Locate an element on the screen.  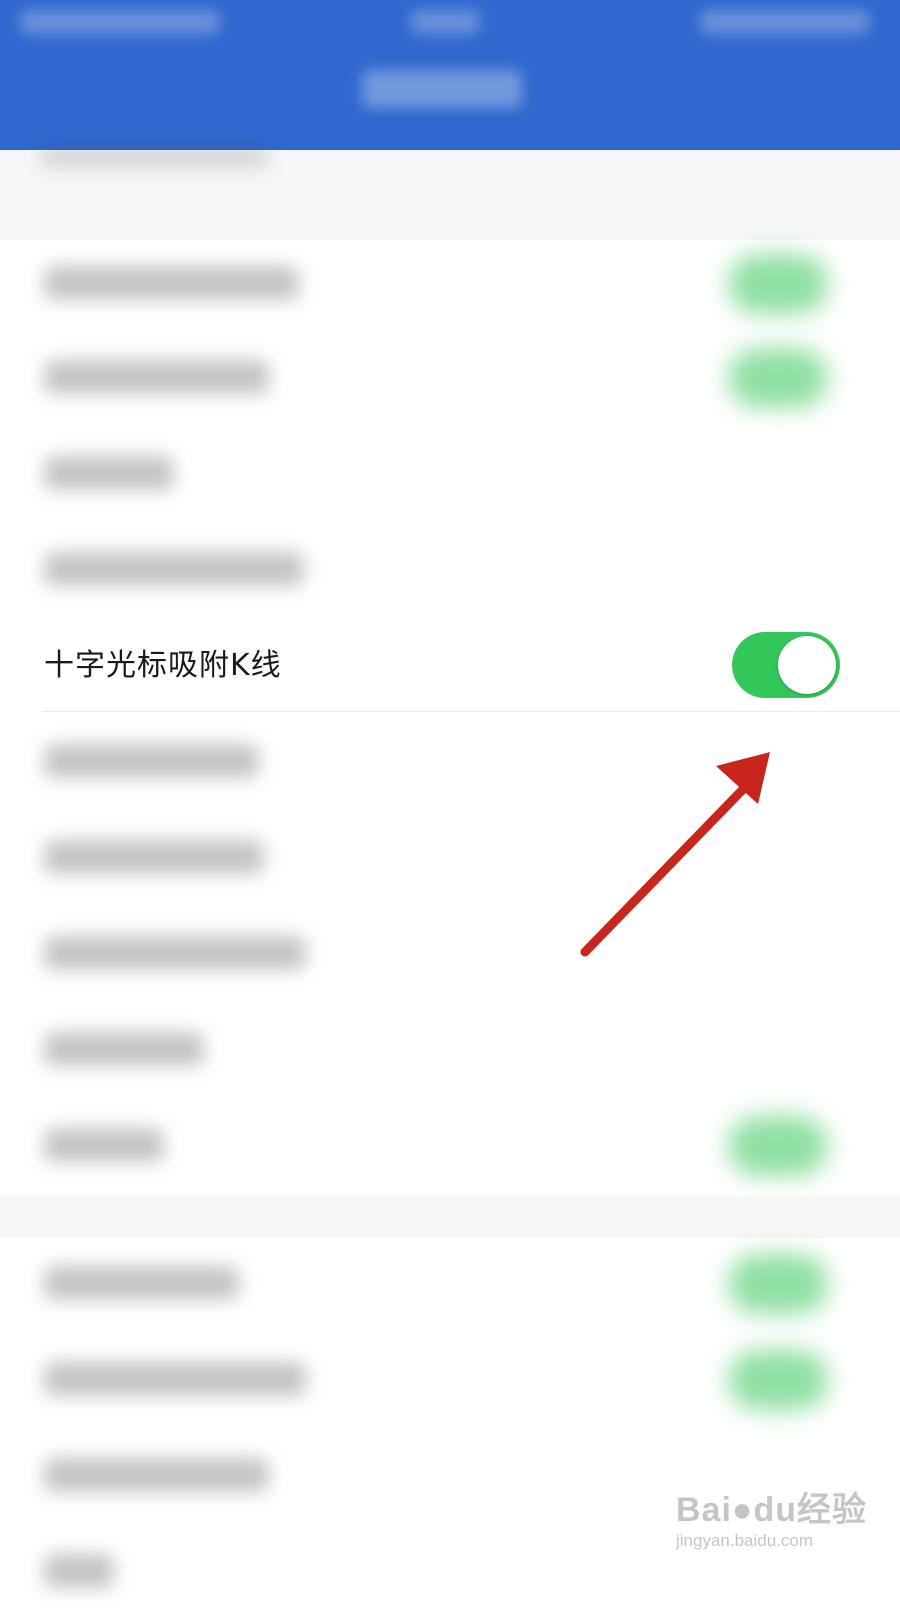
status-bar-right-blurred is located at coordinates (785, 22).